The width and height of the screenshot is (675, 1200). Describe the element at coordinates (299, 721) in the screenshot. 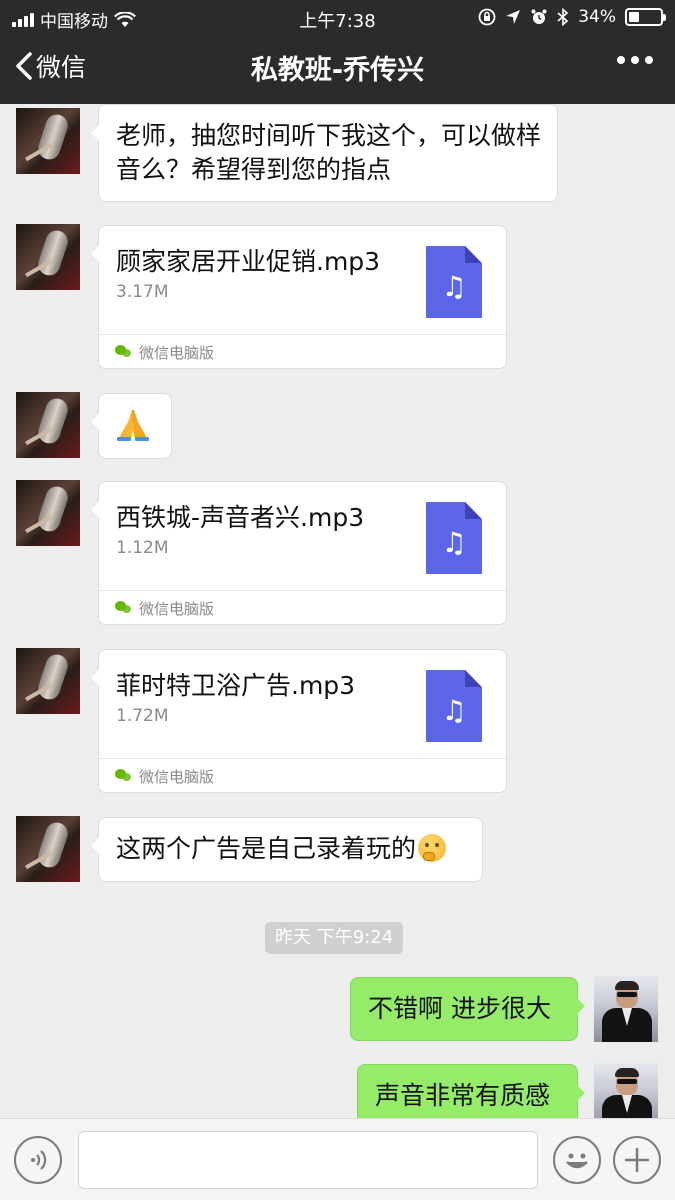

I see `file-message: 菲时特卫浴广告.mp3 1.72M ♫ 微信电脑版` at that location.